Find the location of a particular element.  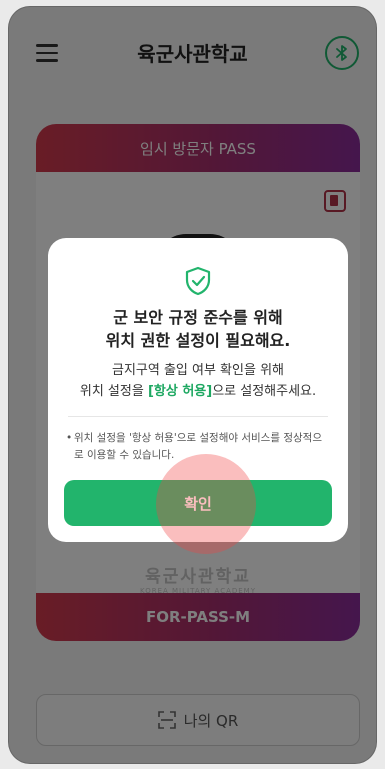

shield-check-icon is located at coordinates (198, 283).